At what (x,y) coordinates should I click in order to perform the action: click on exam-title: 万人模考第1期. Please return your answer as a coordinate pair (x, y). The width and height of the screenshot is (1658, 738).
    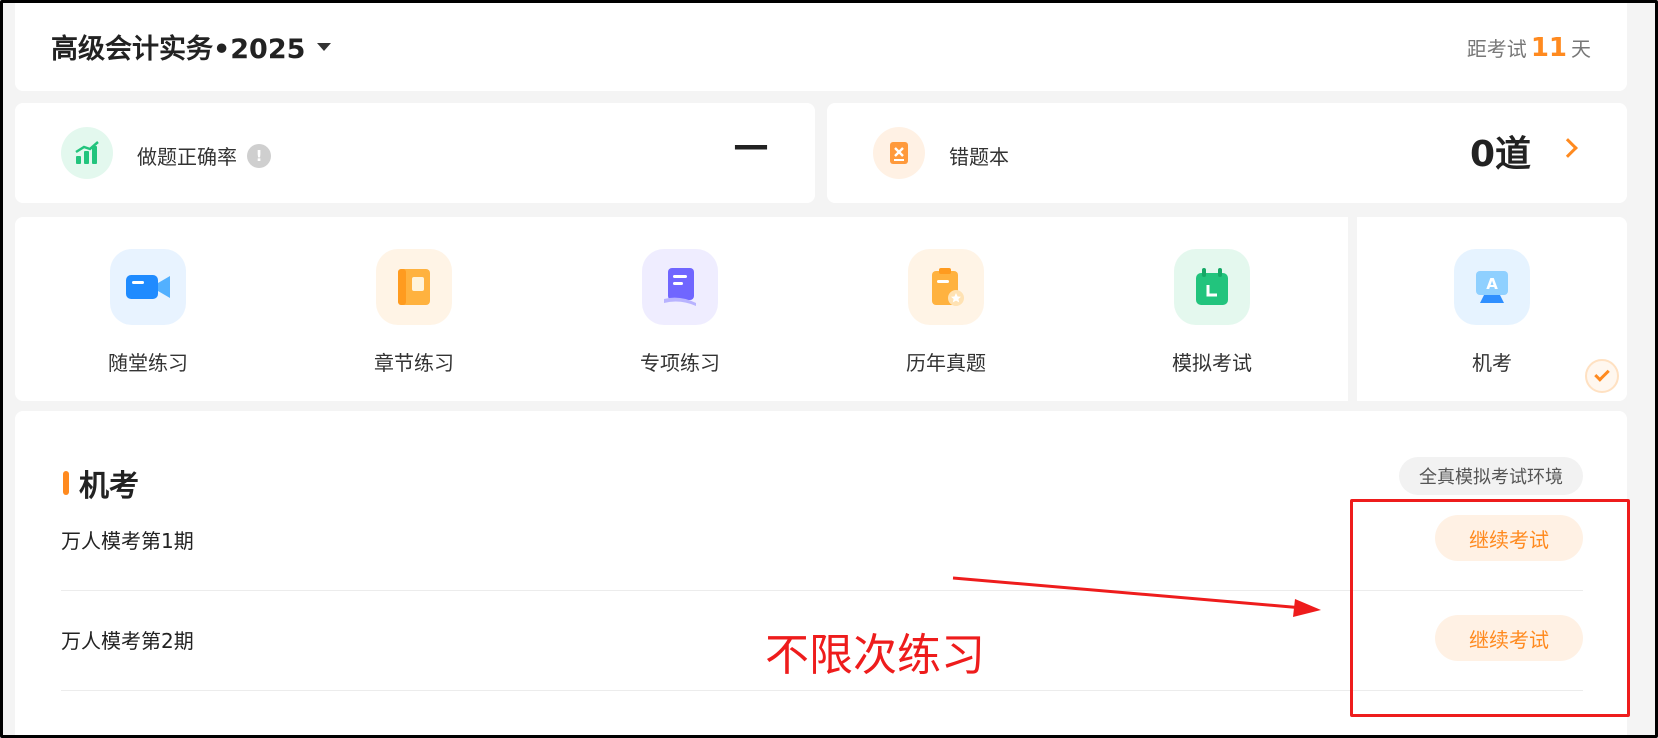
    Looking at the image, I should click on (127, 541).